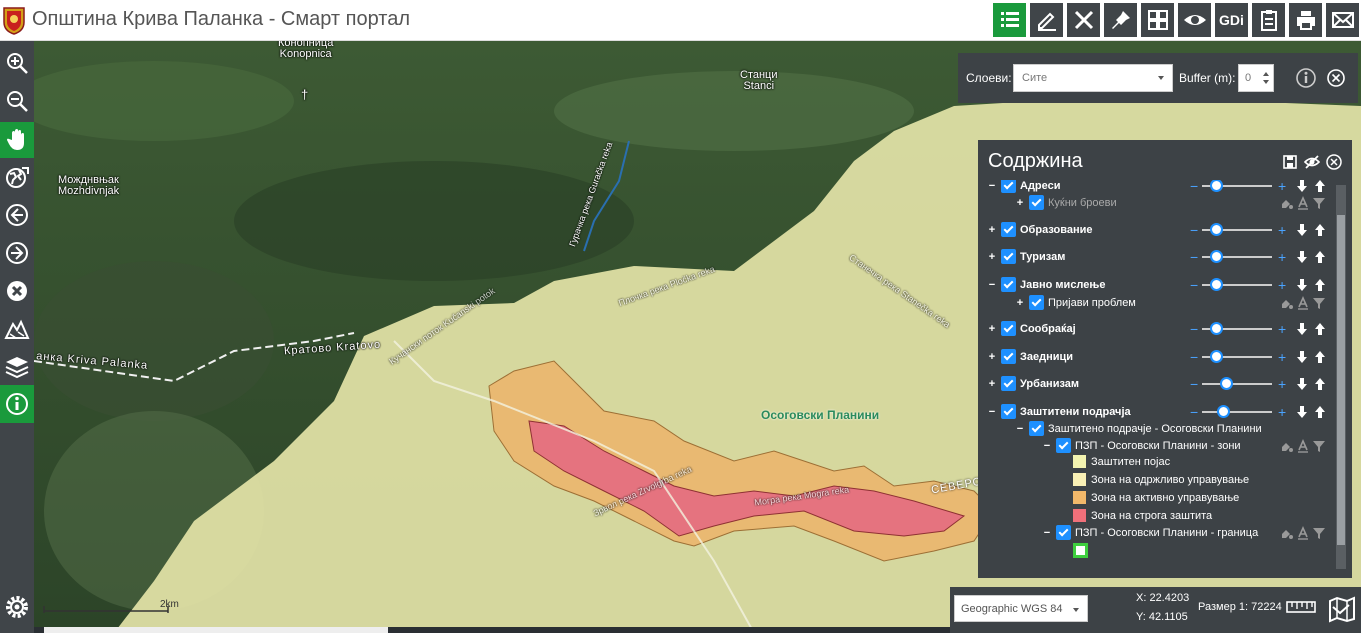 The image size is (1361, 633). Describe the element at coordinates (1342, 609) in the screenshot. I see `map-overview-icon` at that location.